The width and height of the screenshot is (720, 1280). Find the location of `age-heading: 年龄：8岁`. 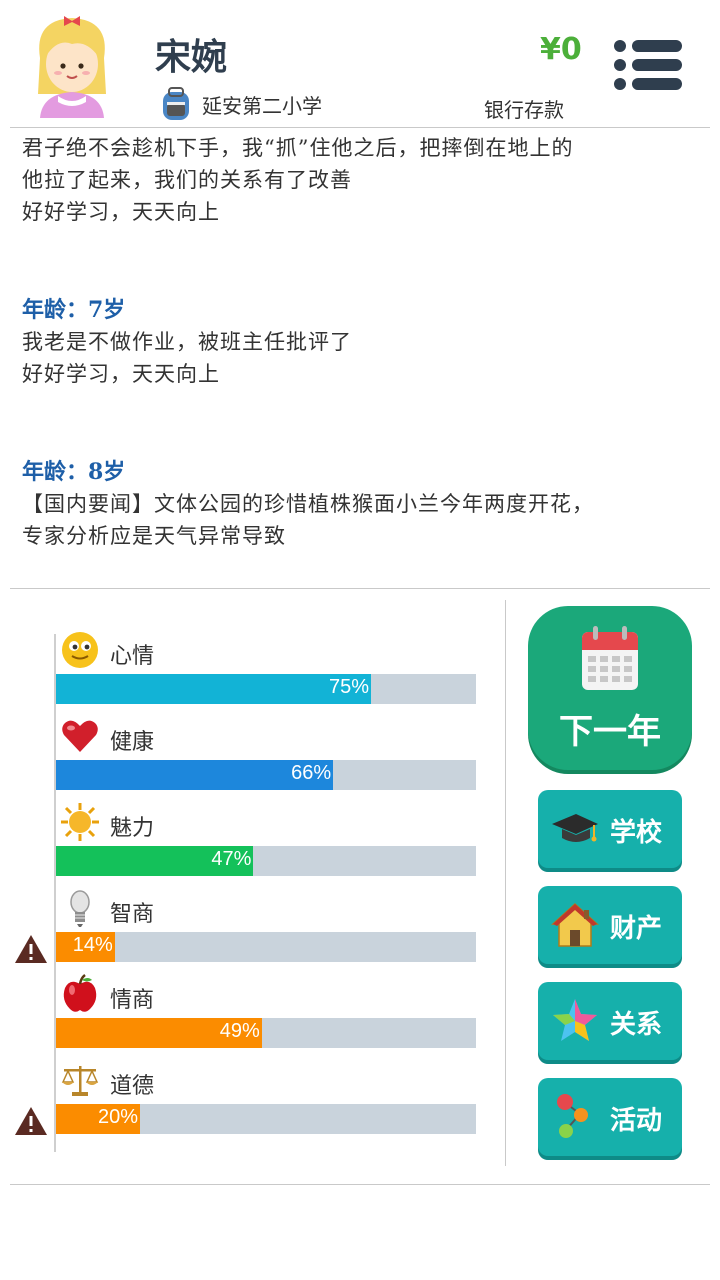

age-heading: 年龄：8岁 is located at coordinates (74, 472).